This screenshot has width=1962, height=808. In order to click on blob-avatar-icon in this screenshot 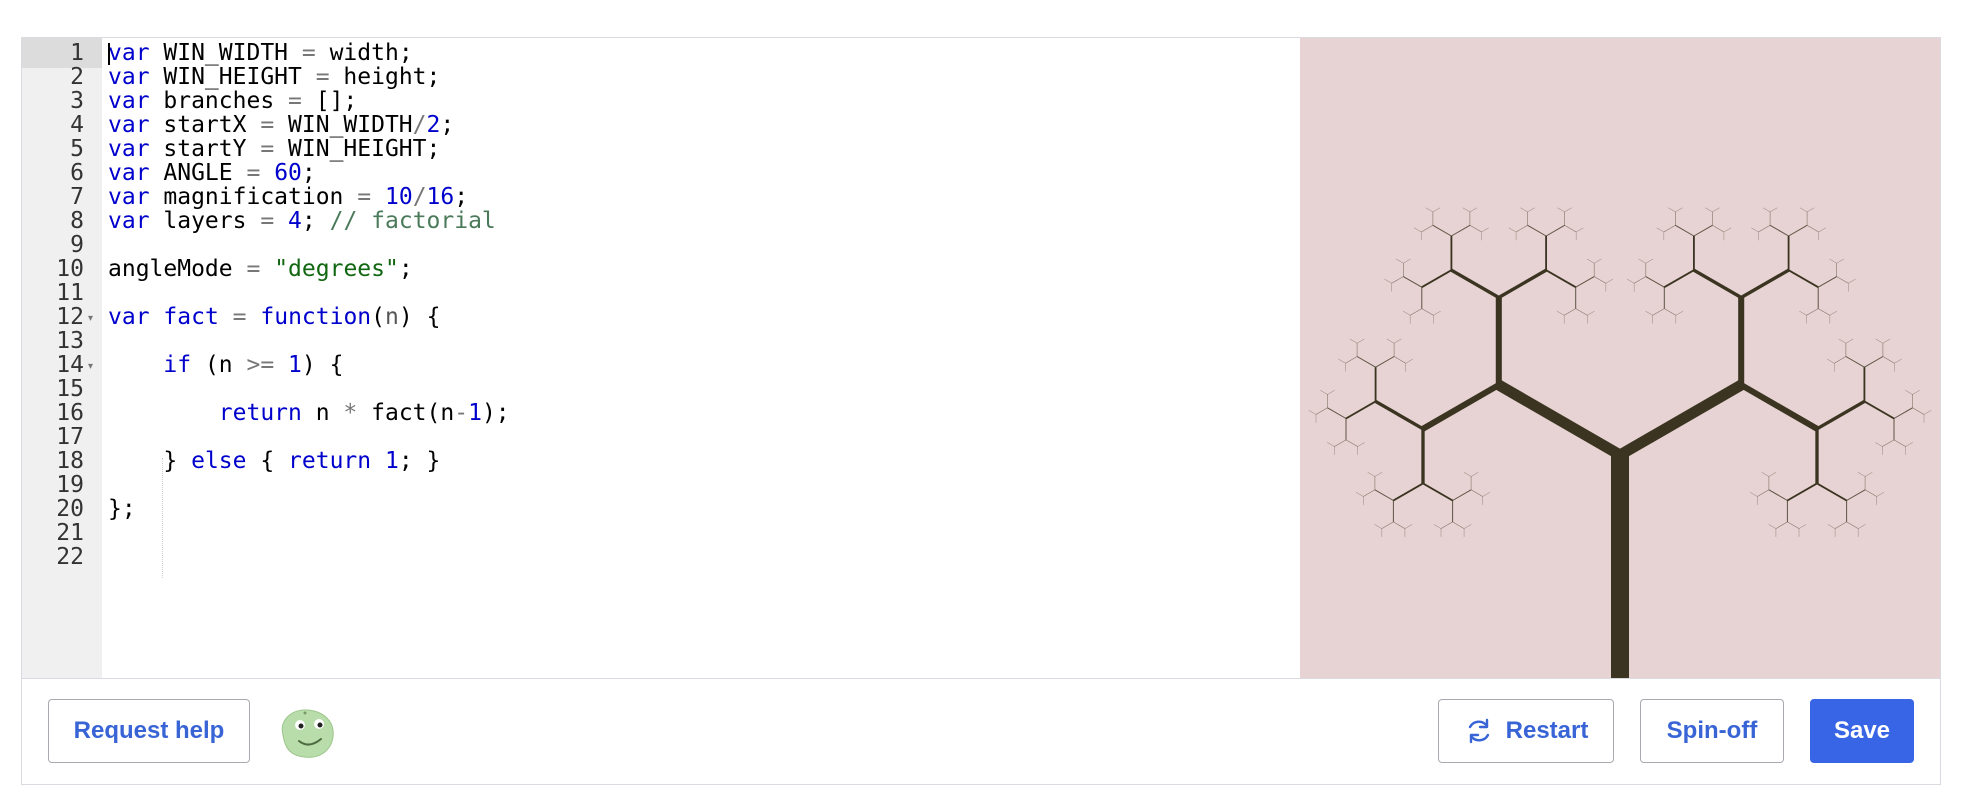, I will do `click(307, 733)`.